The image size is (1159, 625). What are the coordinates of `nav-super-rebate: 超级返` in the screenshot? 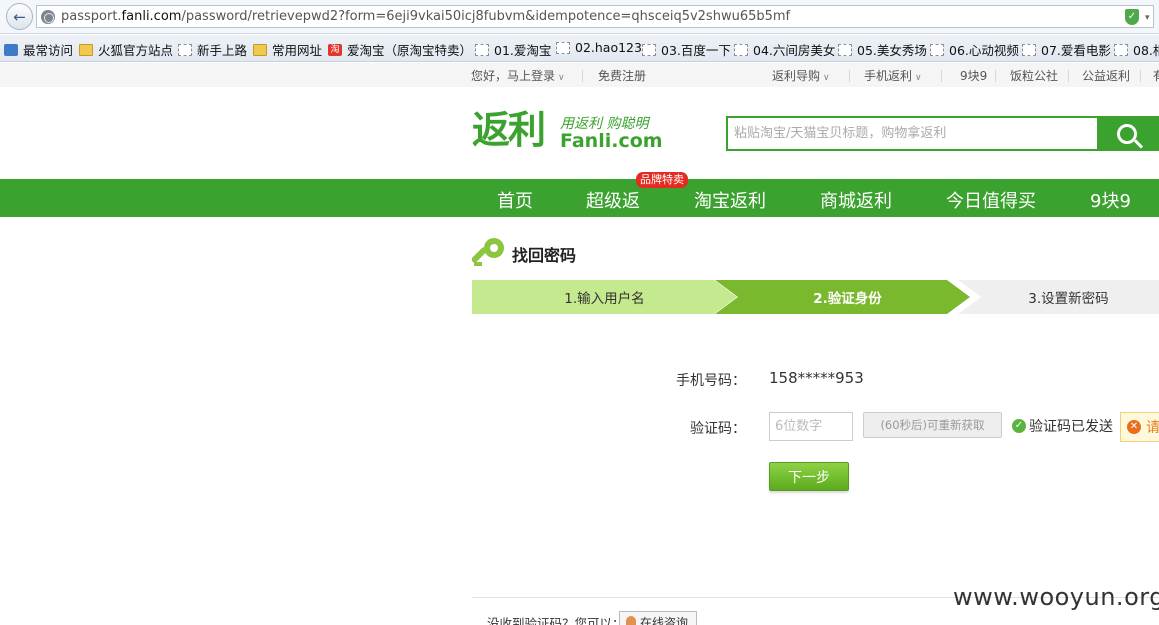 It's located at (613, 200).